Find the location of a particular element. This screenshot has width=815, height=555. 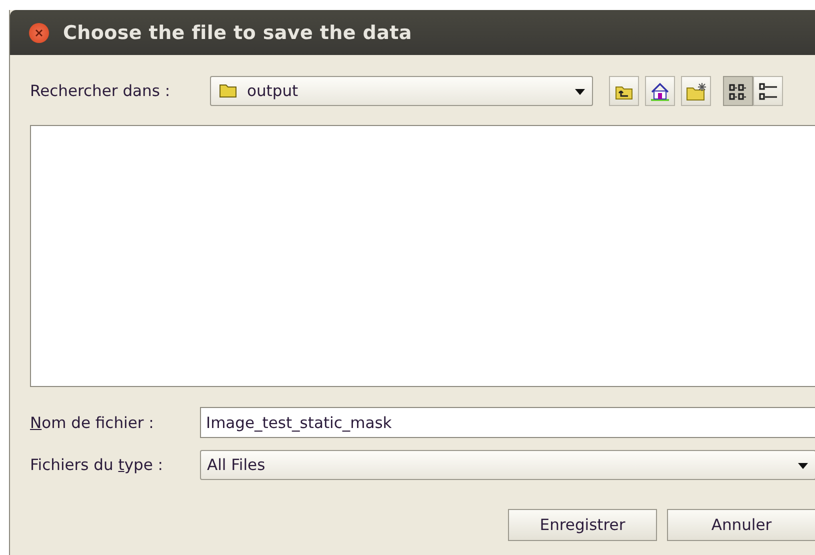

file-type-label: Fichiers du type : is located at coordinates (97, 465).